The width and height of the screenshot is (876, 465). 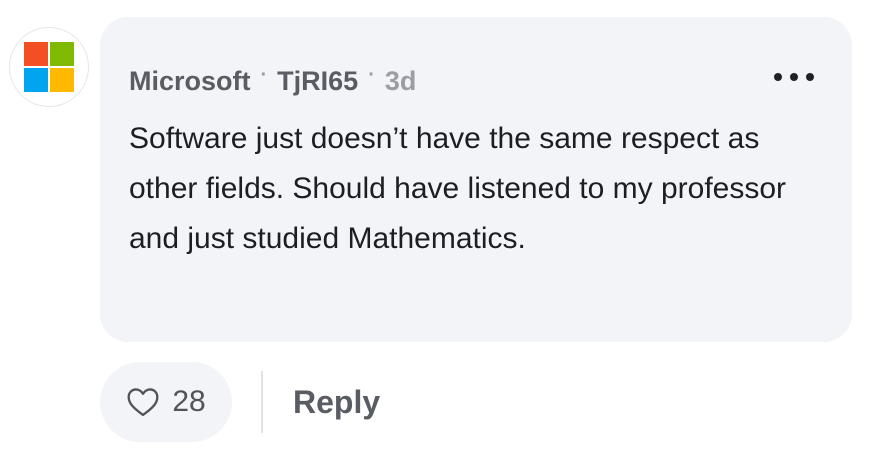 I want to click on like-count: 28, so click(x=189, y=401).